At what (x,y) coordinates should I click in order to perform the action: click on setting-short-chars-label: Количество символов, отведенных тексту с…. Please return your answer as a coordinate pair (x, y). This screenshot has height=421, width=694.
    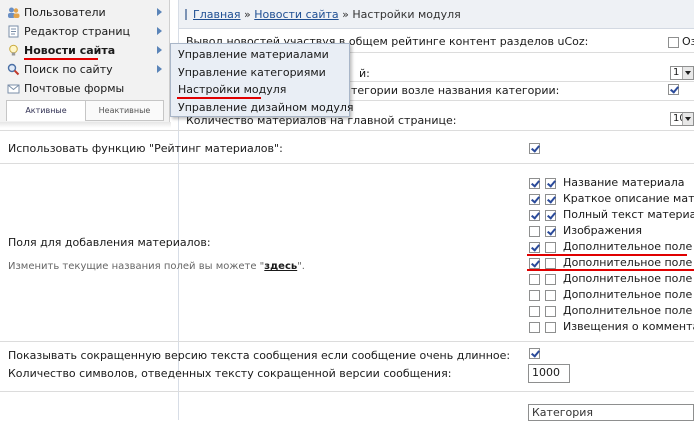
    Looking at the image, I should click on (230, 373).